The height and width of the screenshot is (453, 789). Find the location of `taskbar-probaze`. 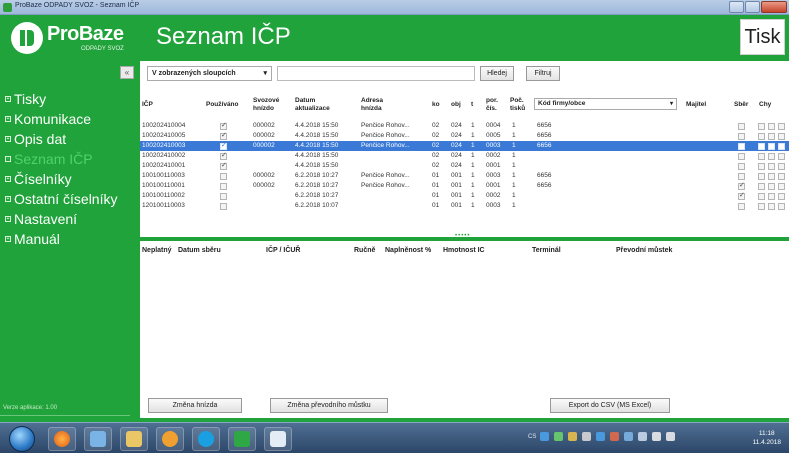

taskbar-probaze is located at coordinates (242, 439).